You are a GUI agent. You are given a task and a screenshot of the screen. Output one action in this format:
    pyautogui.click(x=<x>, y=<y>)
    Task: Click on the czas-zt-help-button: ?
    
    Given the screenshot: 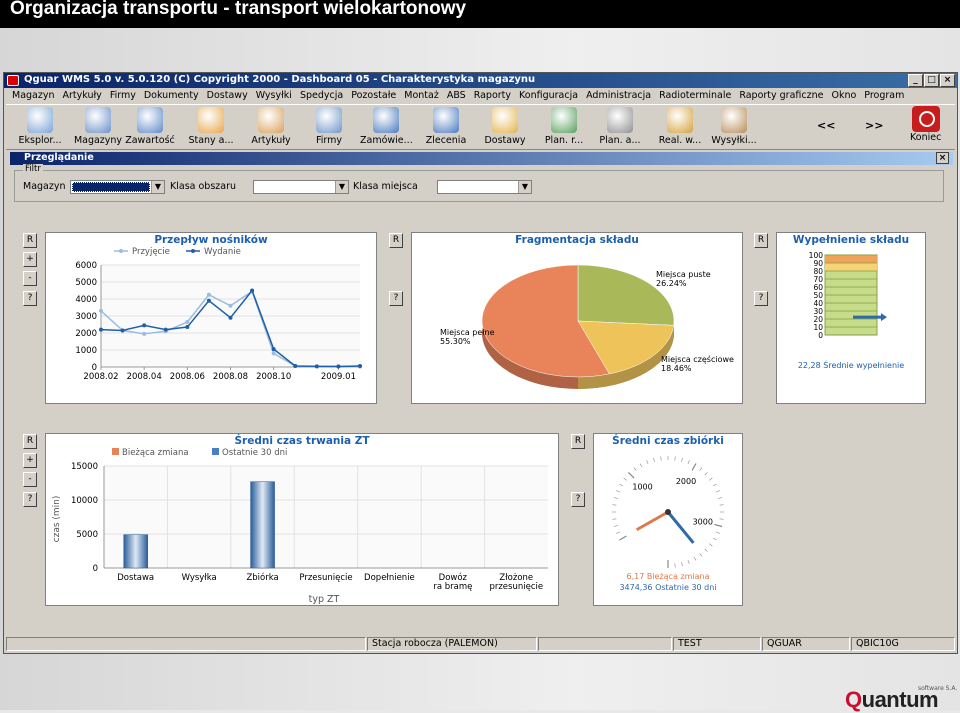 What is the action you would take?
    pyautogui.click(x=30, y=499)
    